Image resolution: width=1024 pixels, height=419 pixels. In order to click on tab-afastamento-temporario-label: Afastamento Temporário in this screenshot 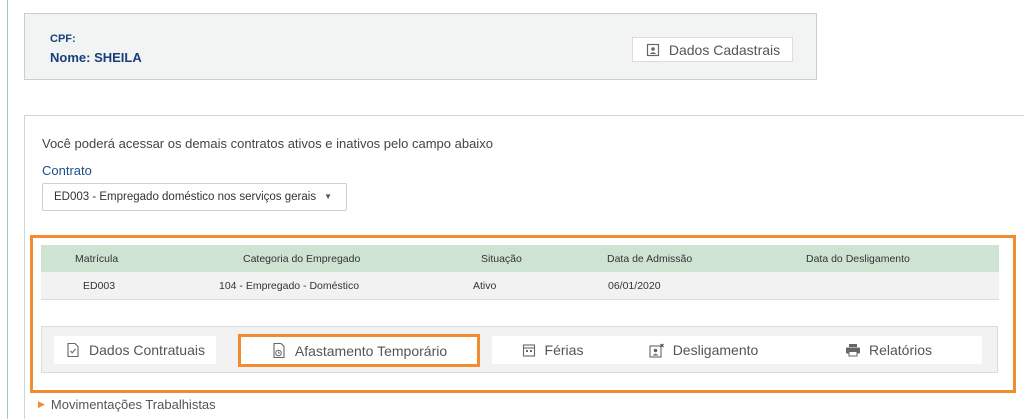, I will do `click(371, 350)`.